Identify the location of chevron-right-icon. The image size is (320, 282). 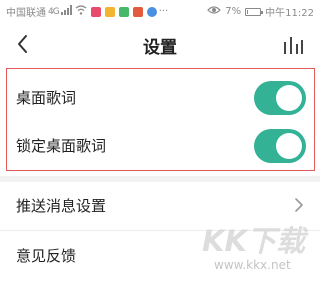
(299, 205).